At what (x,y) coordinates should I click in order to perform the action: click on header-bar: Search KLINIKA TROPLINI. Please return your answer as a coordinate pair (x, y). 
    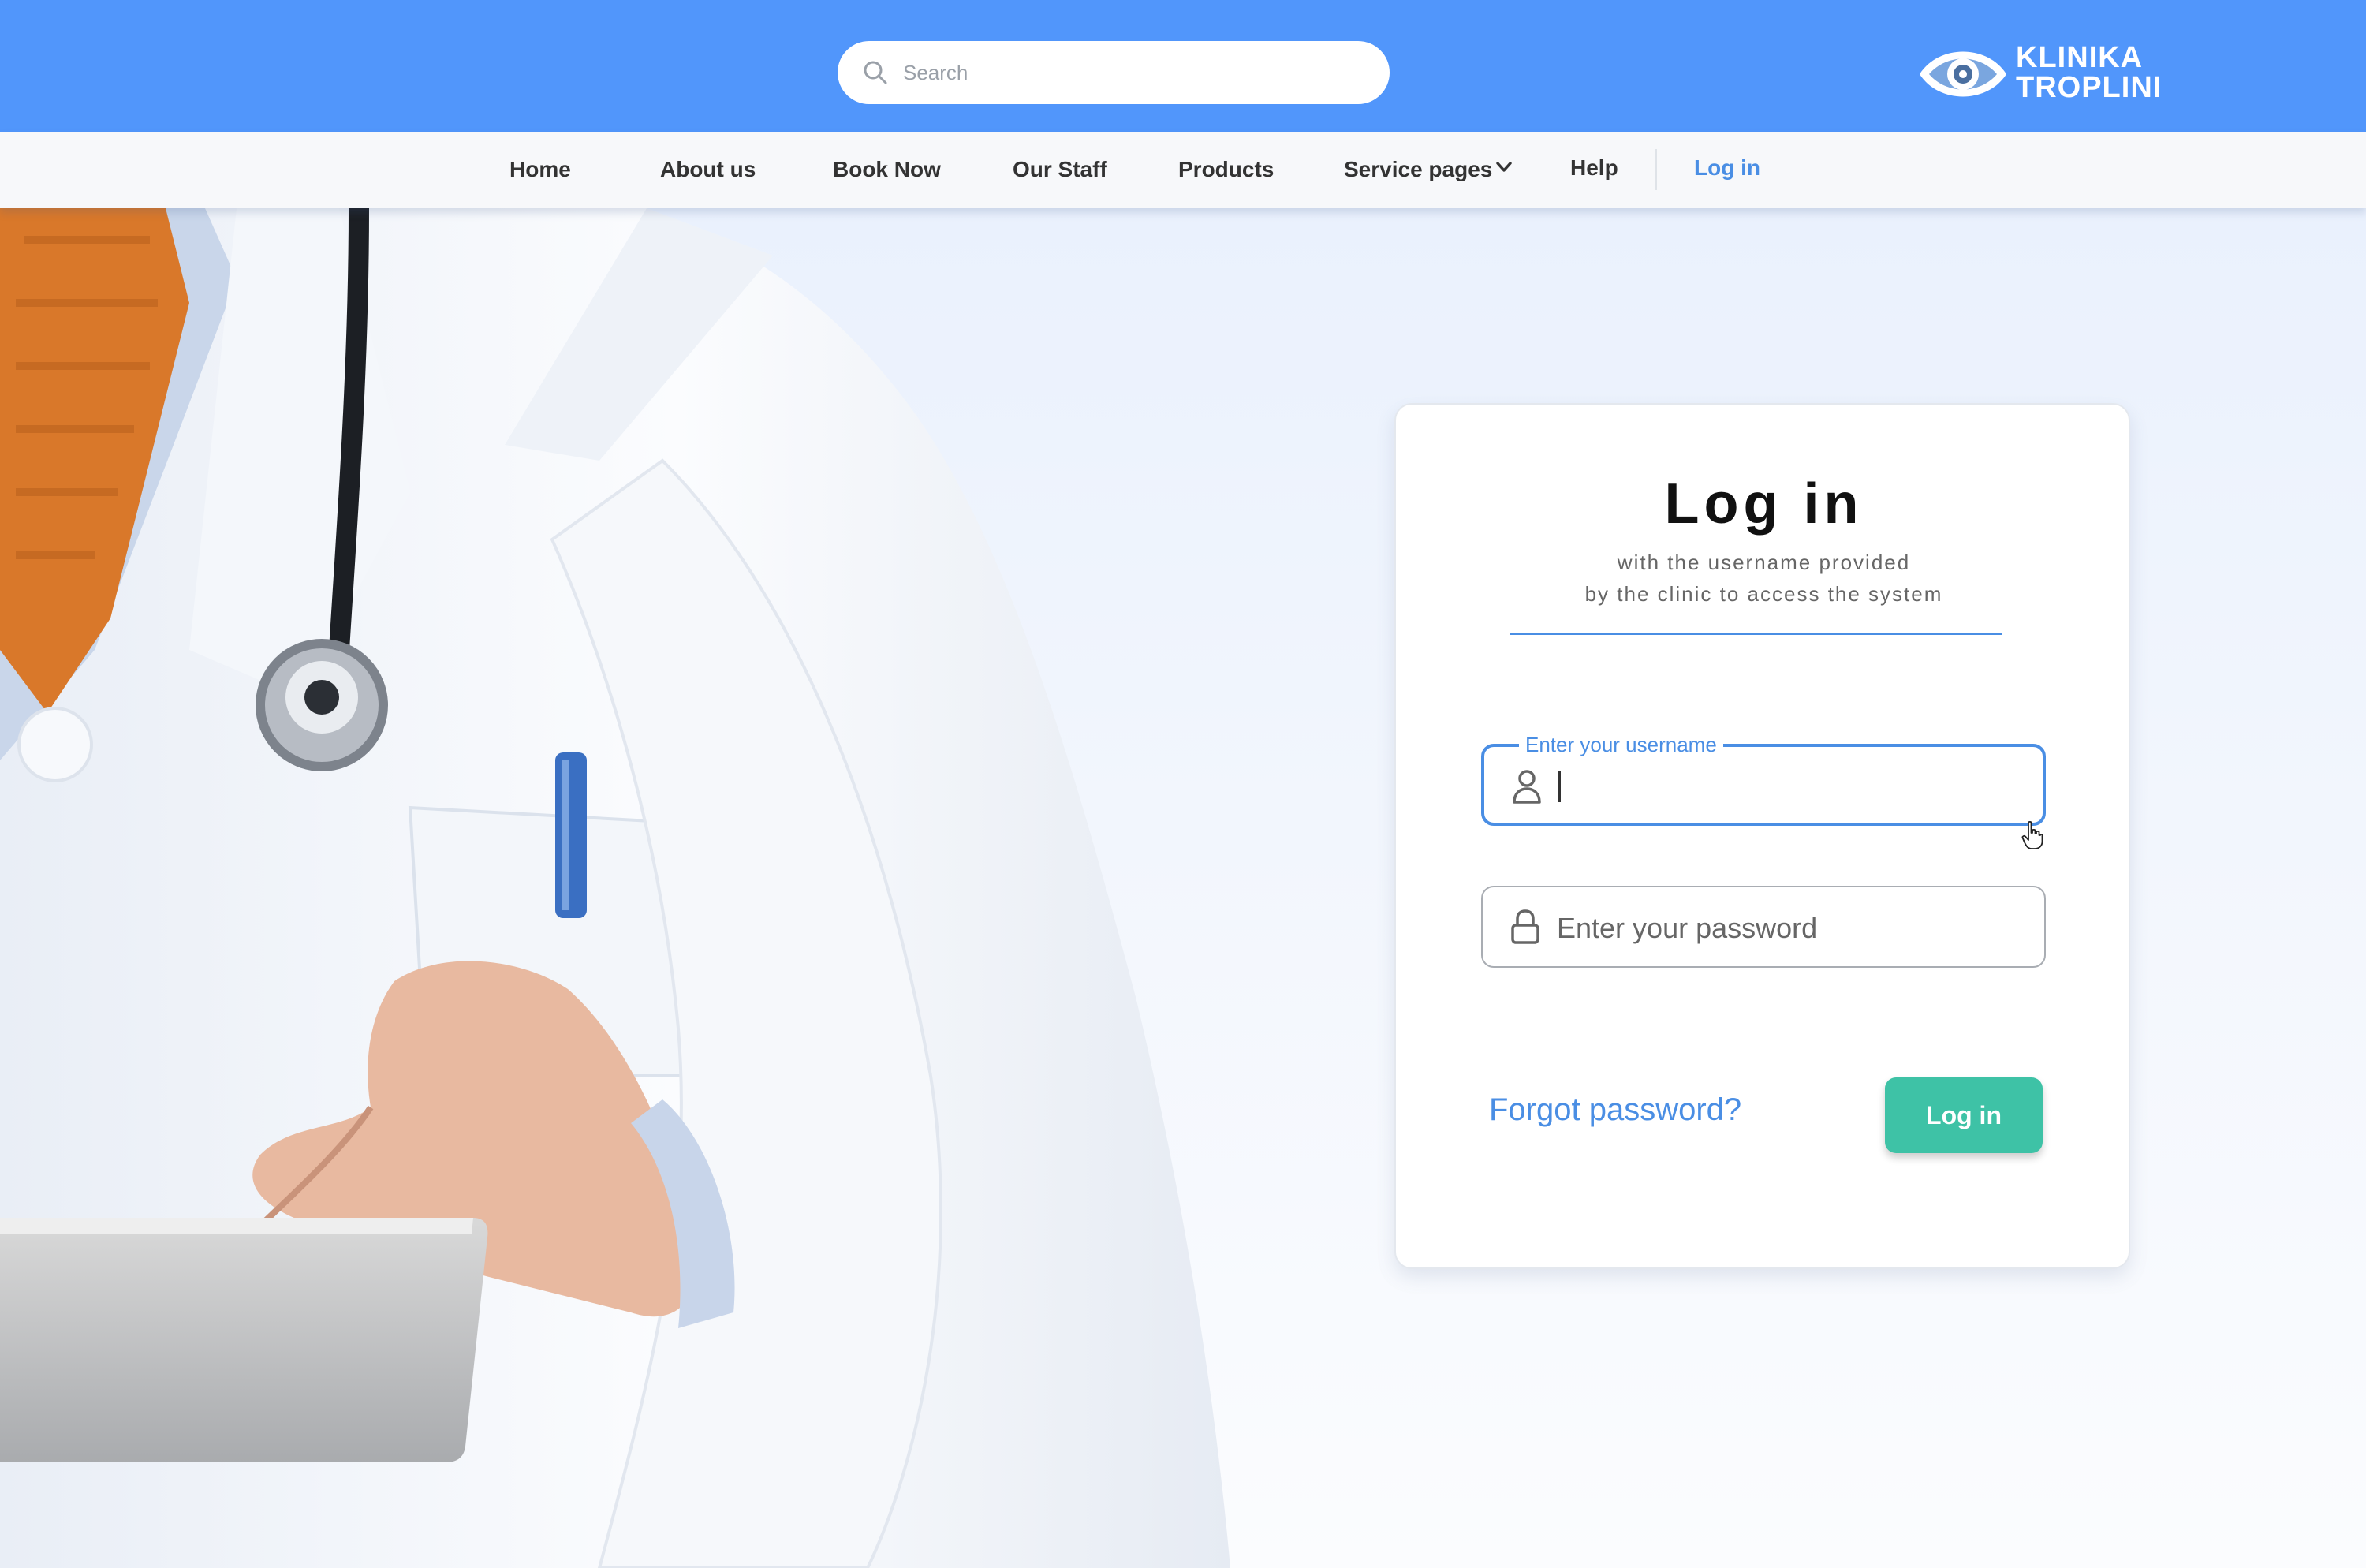
    Looking at the image, I should click on (1183, 66).